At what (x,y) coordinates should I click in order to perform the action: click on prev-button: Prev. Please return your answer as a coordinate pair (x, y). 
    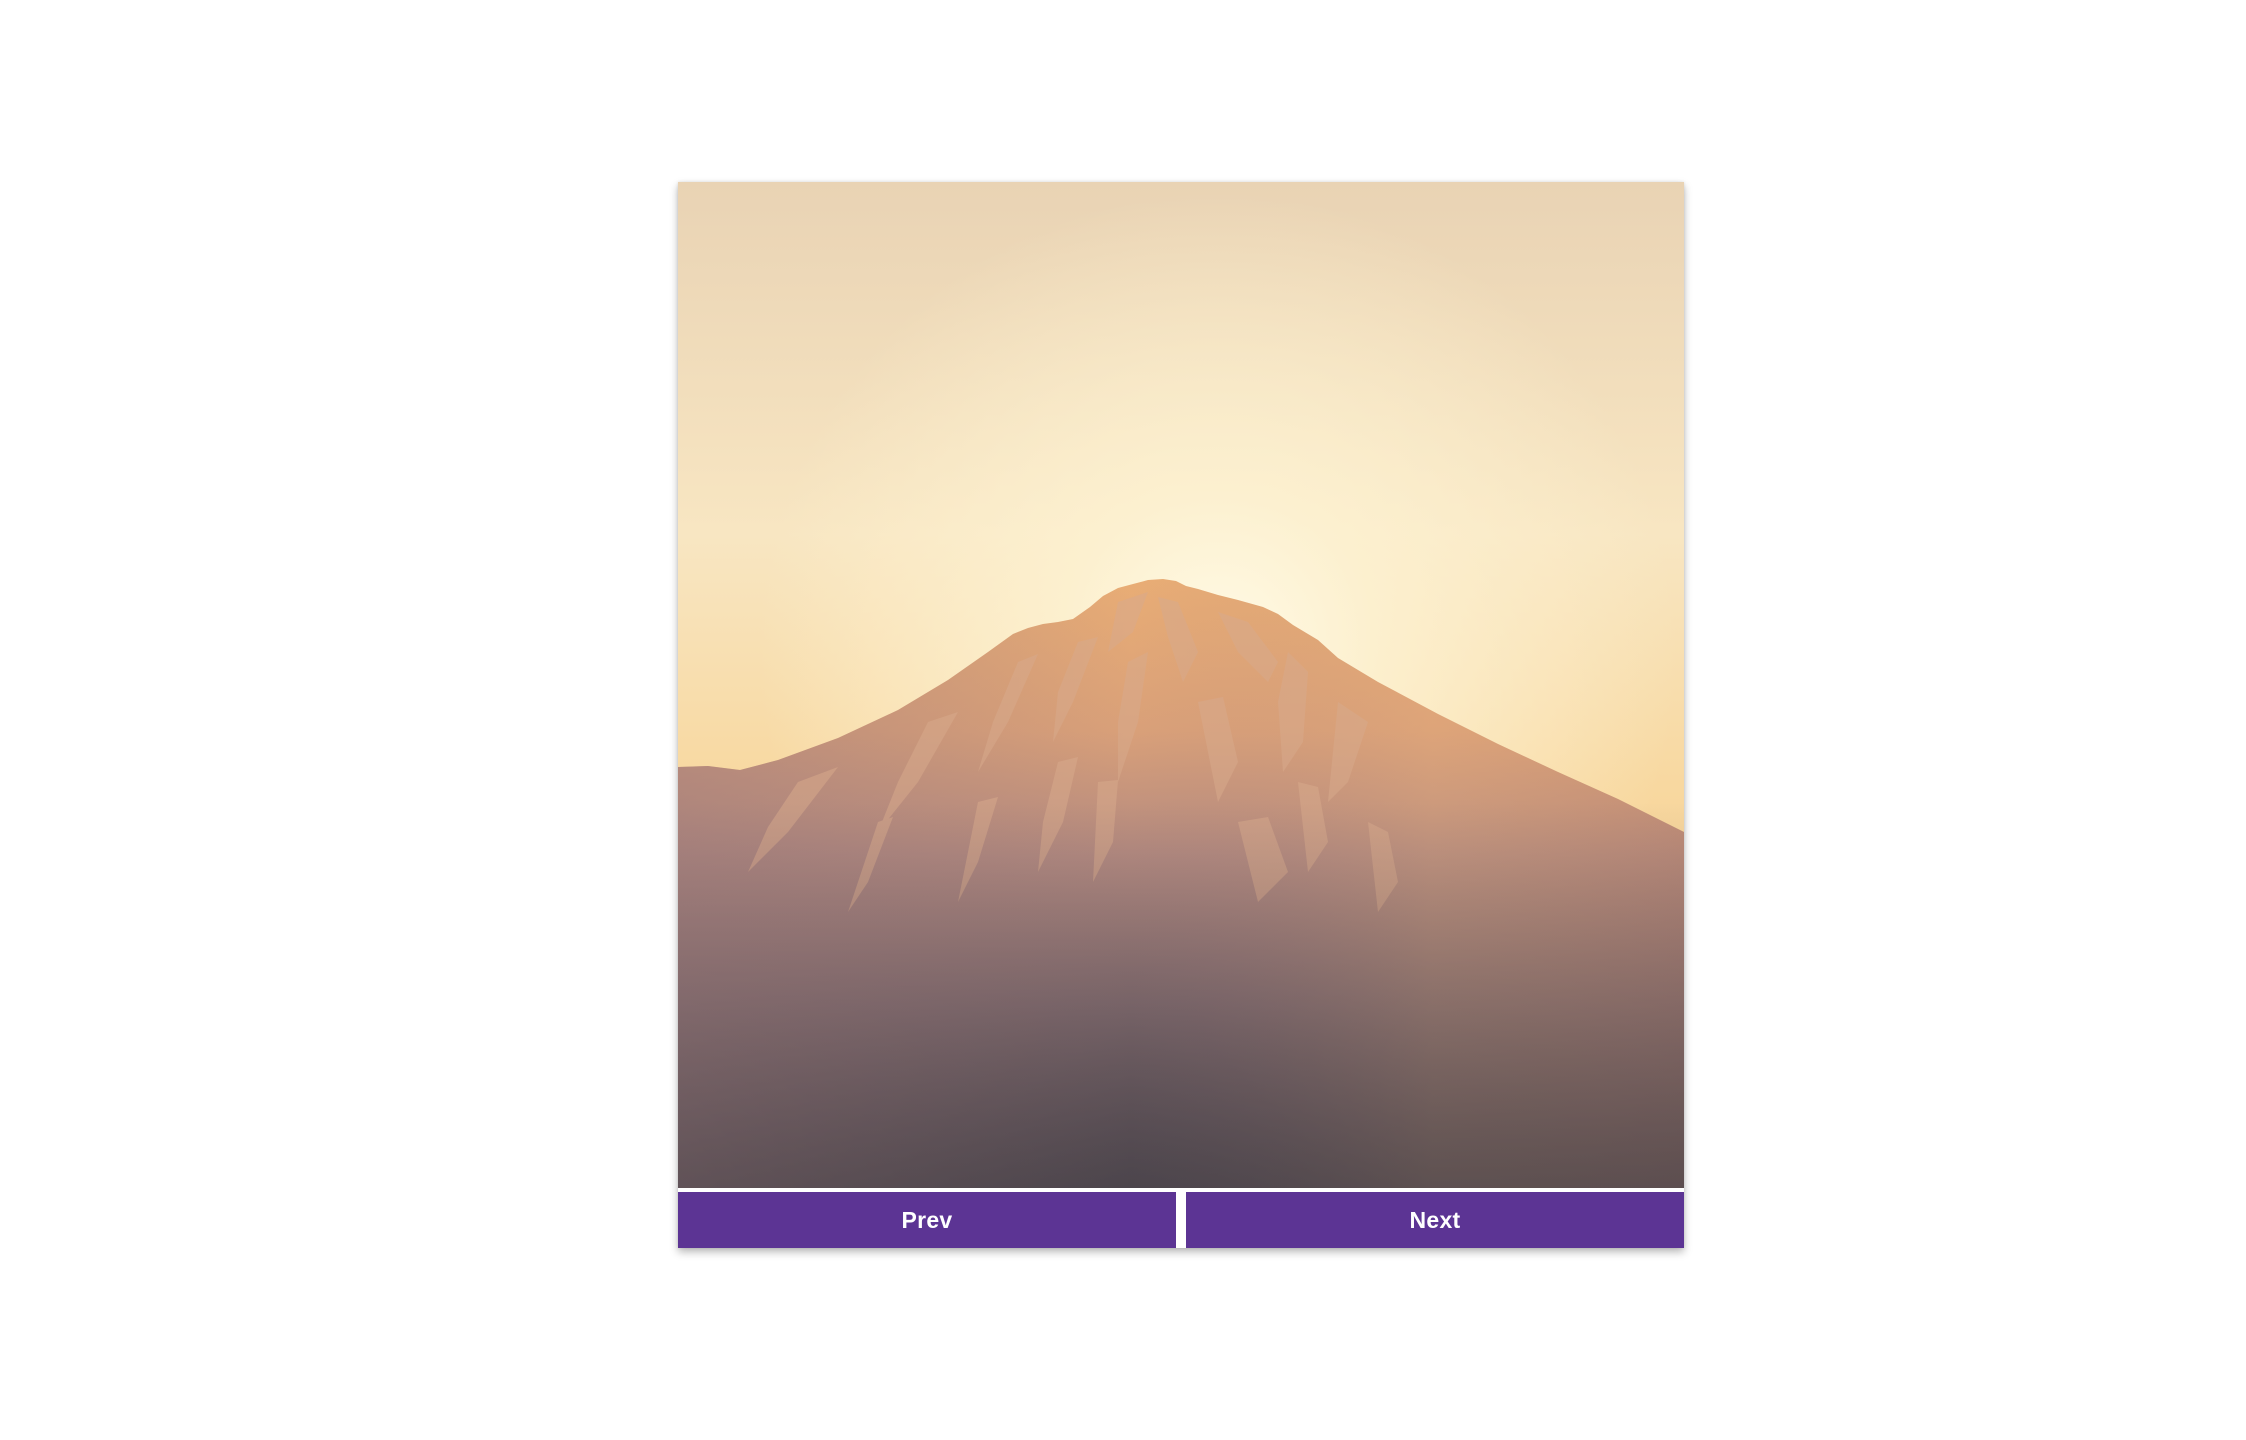
    Looking at the image, I should click on (927, 1220).